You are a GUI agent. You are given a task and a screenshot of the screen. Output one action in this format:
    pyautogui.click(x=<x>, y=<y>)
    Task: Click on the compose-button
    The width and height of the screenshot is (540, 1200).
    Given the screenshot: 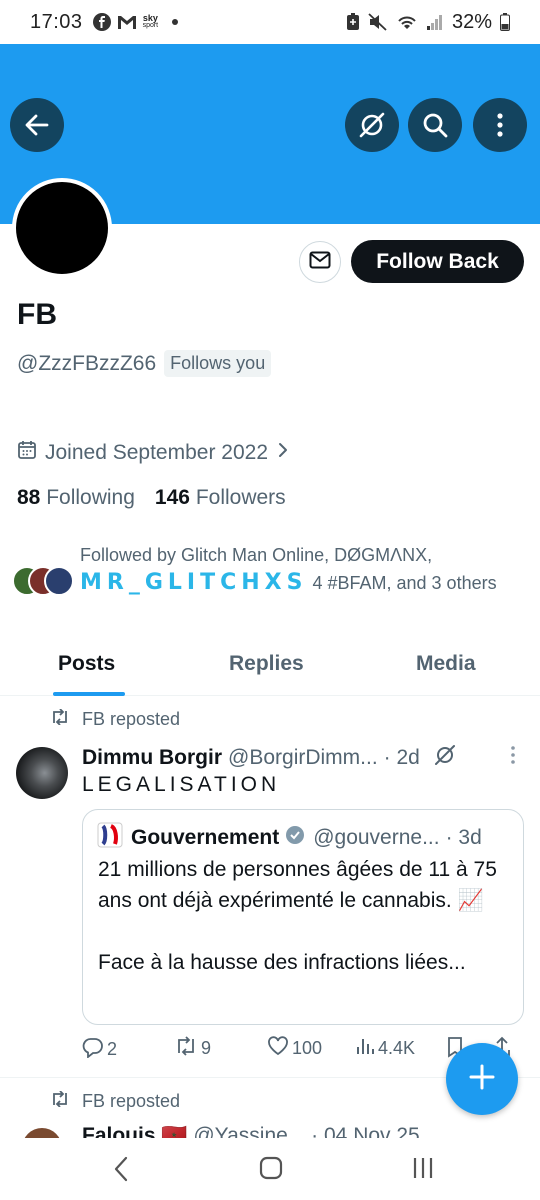 What is the action you would take?
    pyautogui.click(x=482, y=1079)
    